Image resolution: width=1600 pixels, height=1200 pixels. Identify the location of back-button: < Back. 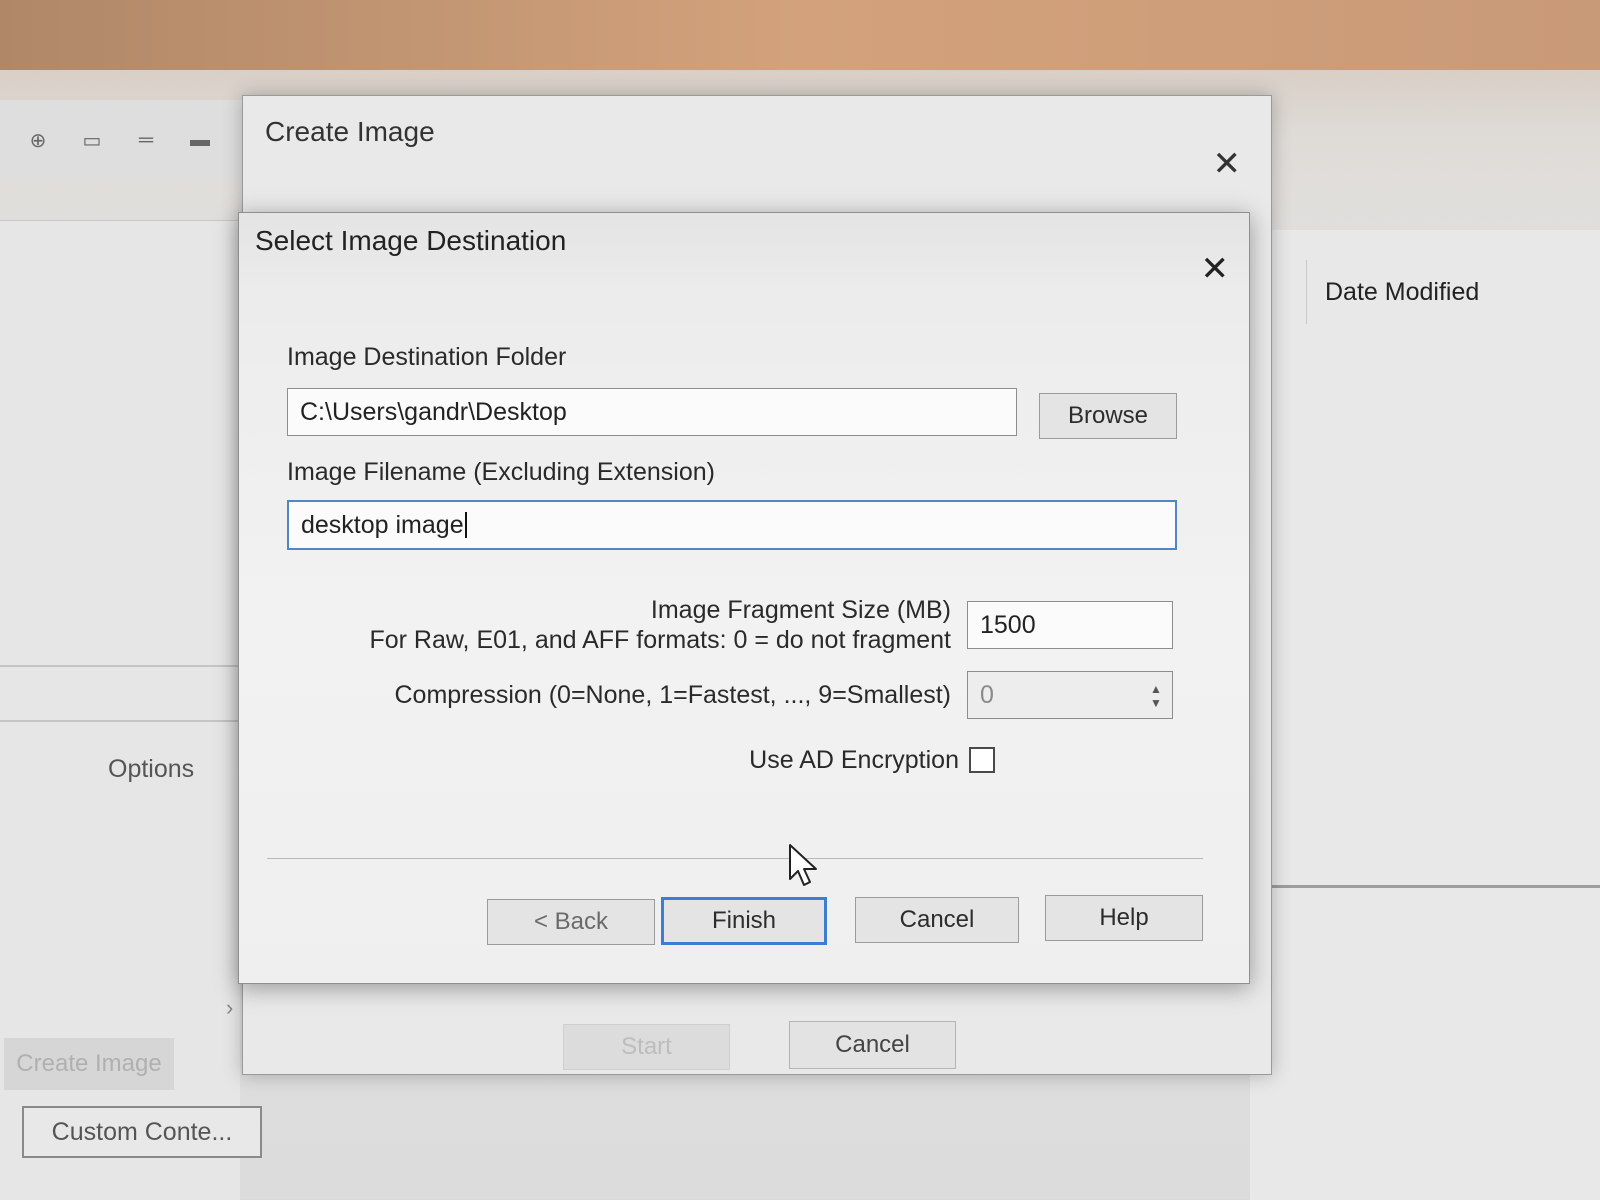
(571, 922).